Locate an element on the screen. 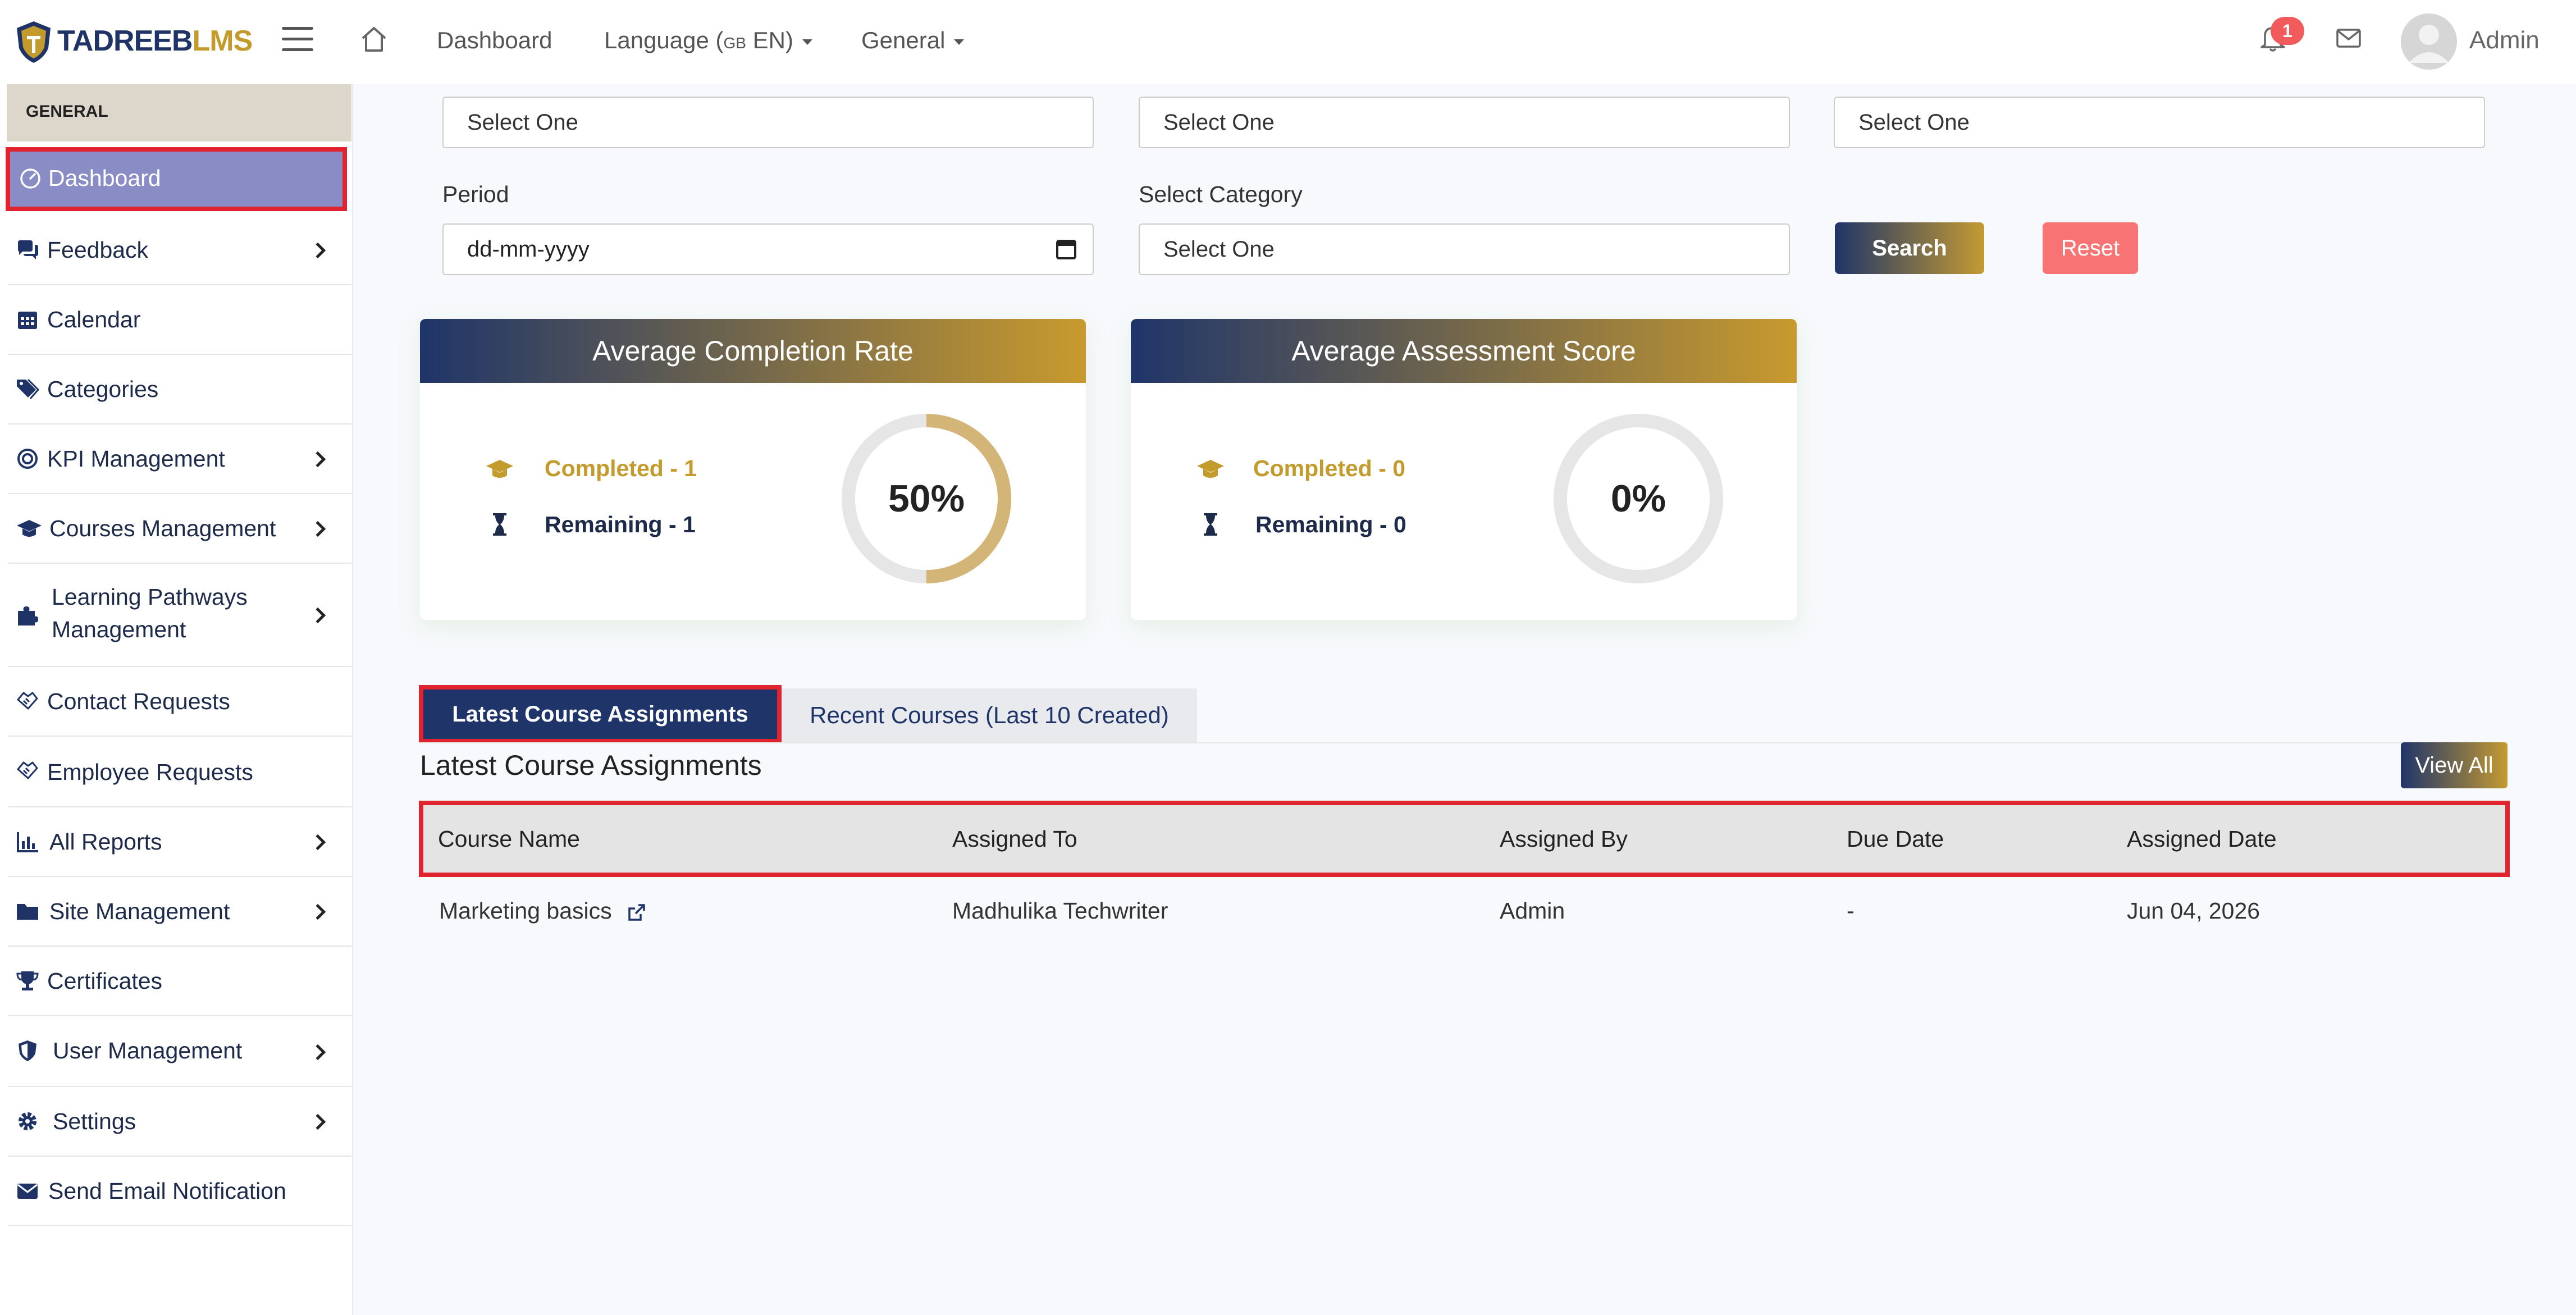  sidebar-item-courses-management: Courses Management is located at coordinates (179, 529).